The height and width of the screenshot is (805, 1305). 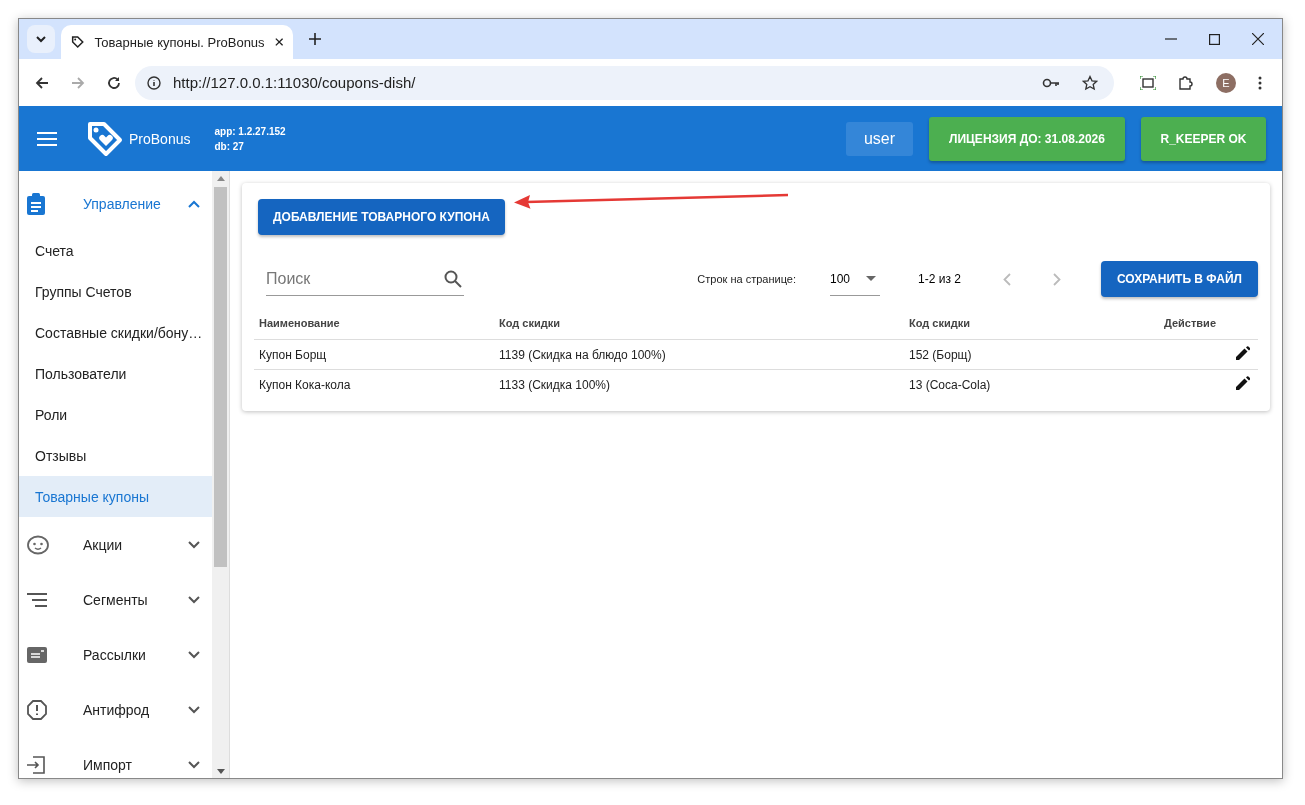 I want to click on table-cell: 1133 (Скидка 100%), so click(x=699, y=384).